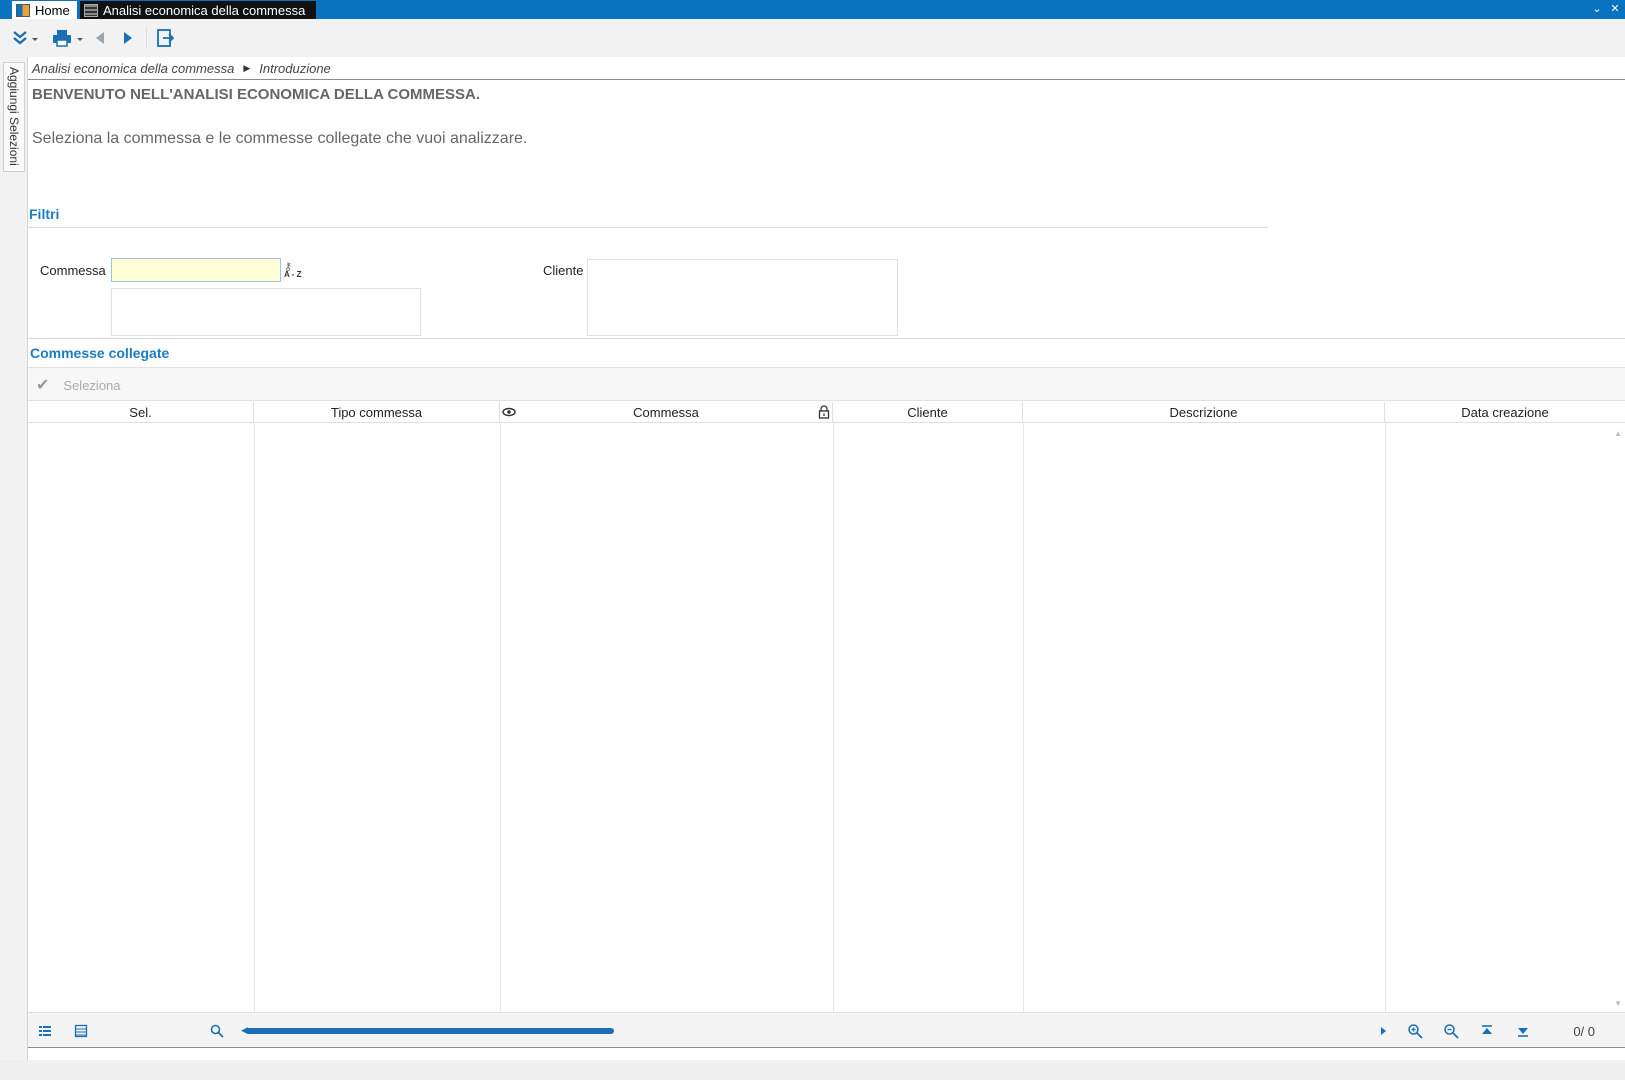 This screenshot has width=1625, height=1080. I want to click on tab-analisi-economica: Analisi economica della commessa, so click(198, 10).